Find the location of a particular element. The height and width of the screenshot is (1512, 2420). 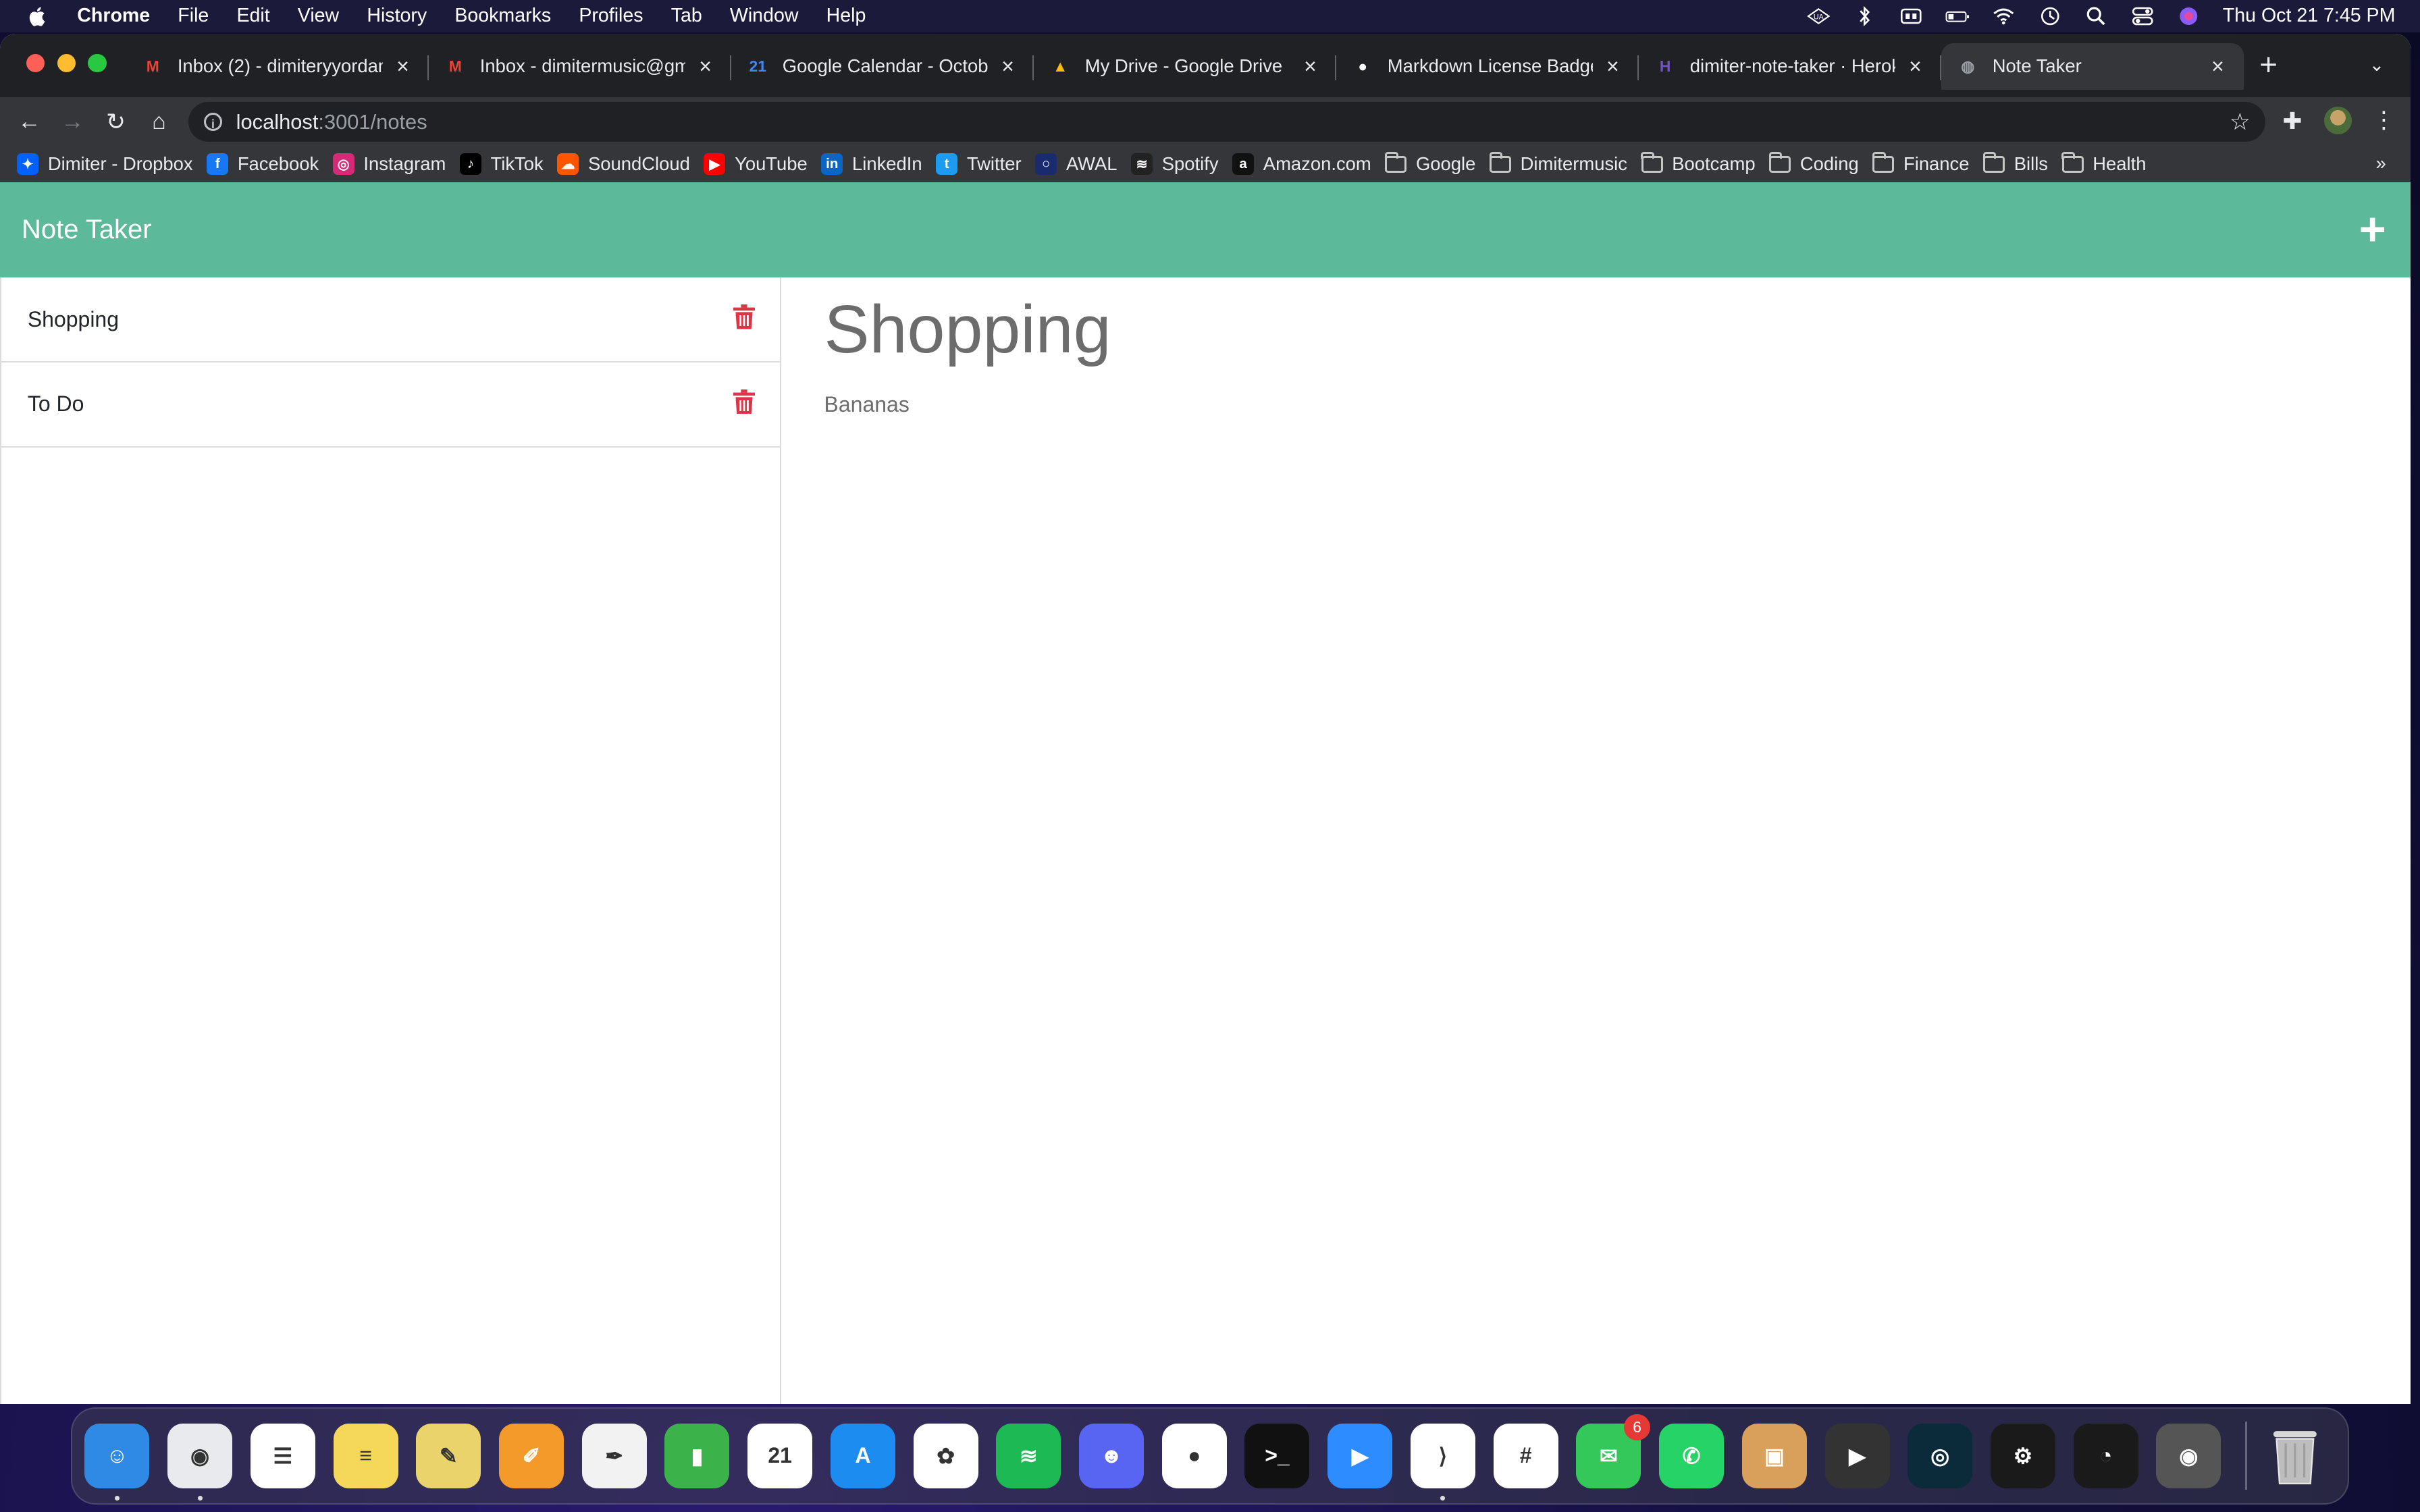

profile-avatar is located at coordinates (2338, 120).